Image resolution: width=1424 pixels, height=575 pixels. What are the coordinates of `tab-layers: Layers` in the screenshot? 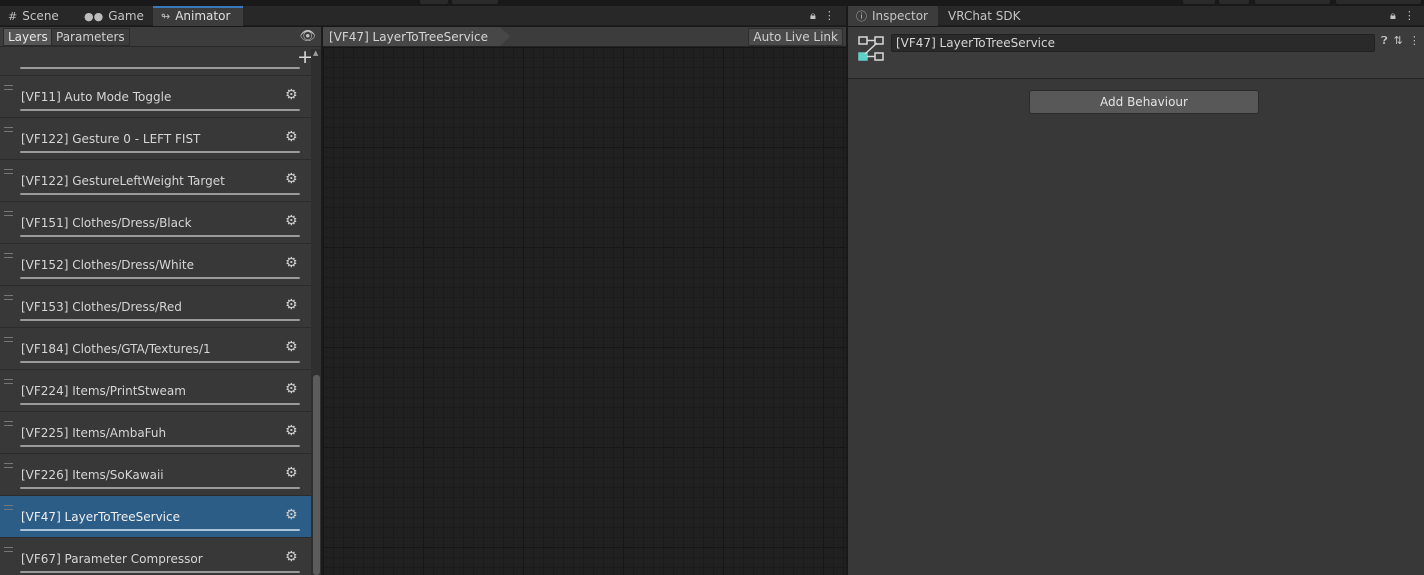 It's located at (28, 37).